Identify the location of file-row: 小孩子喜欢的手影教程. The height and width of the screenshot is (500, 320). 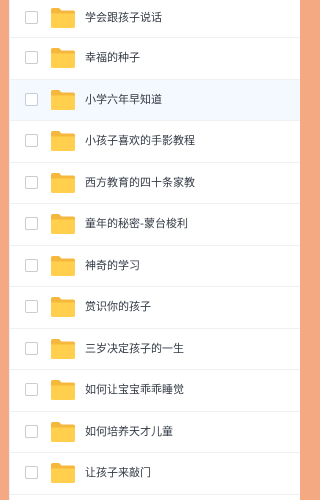
(155, 142).